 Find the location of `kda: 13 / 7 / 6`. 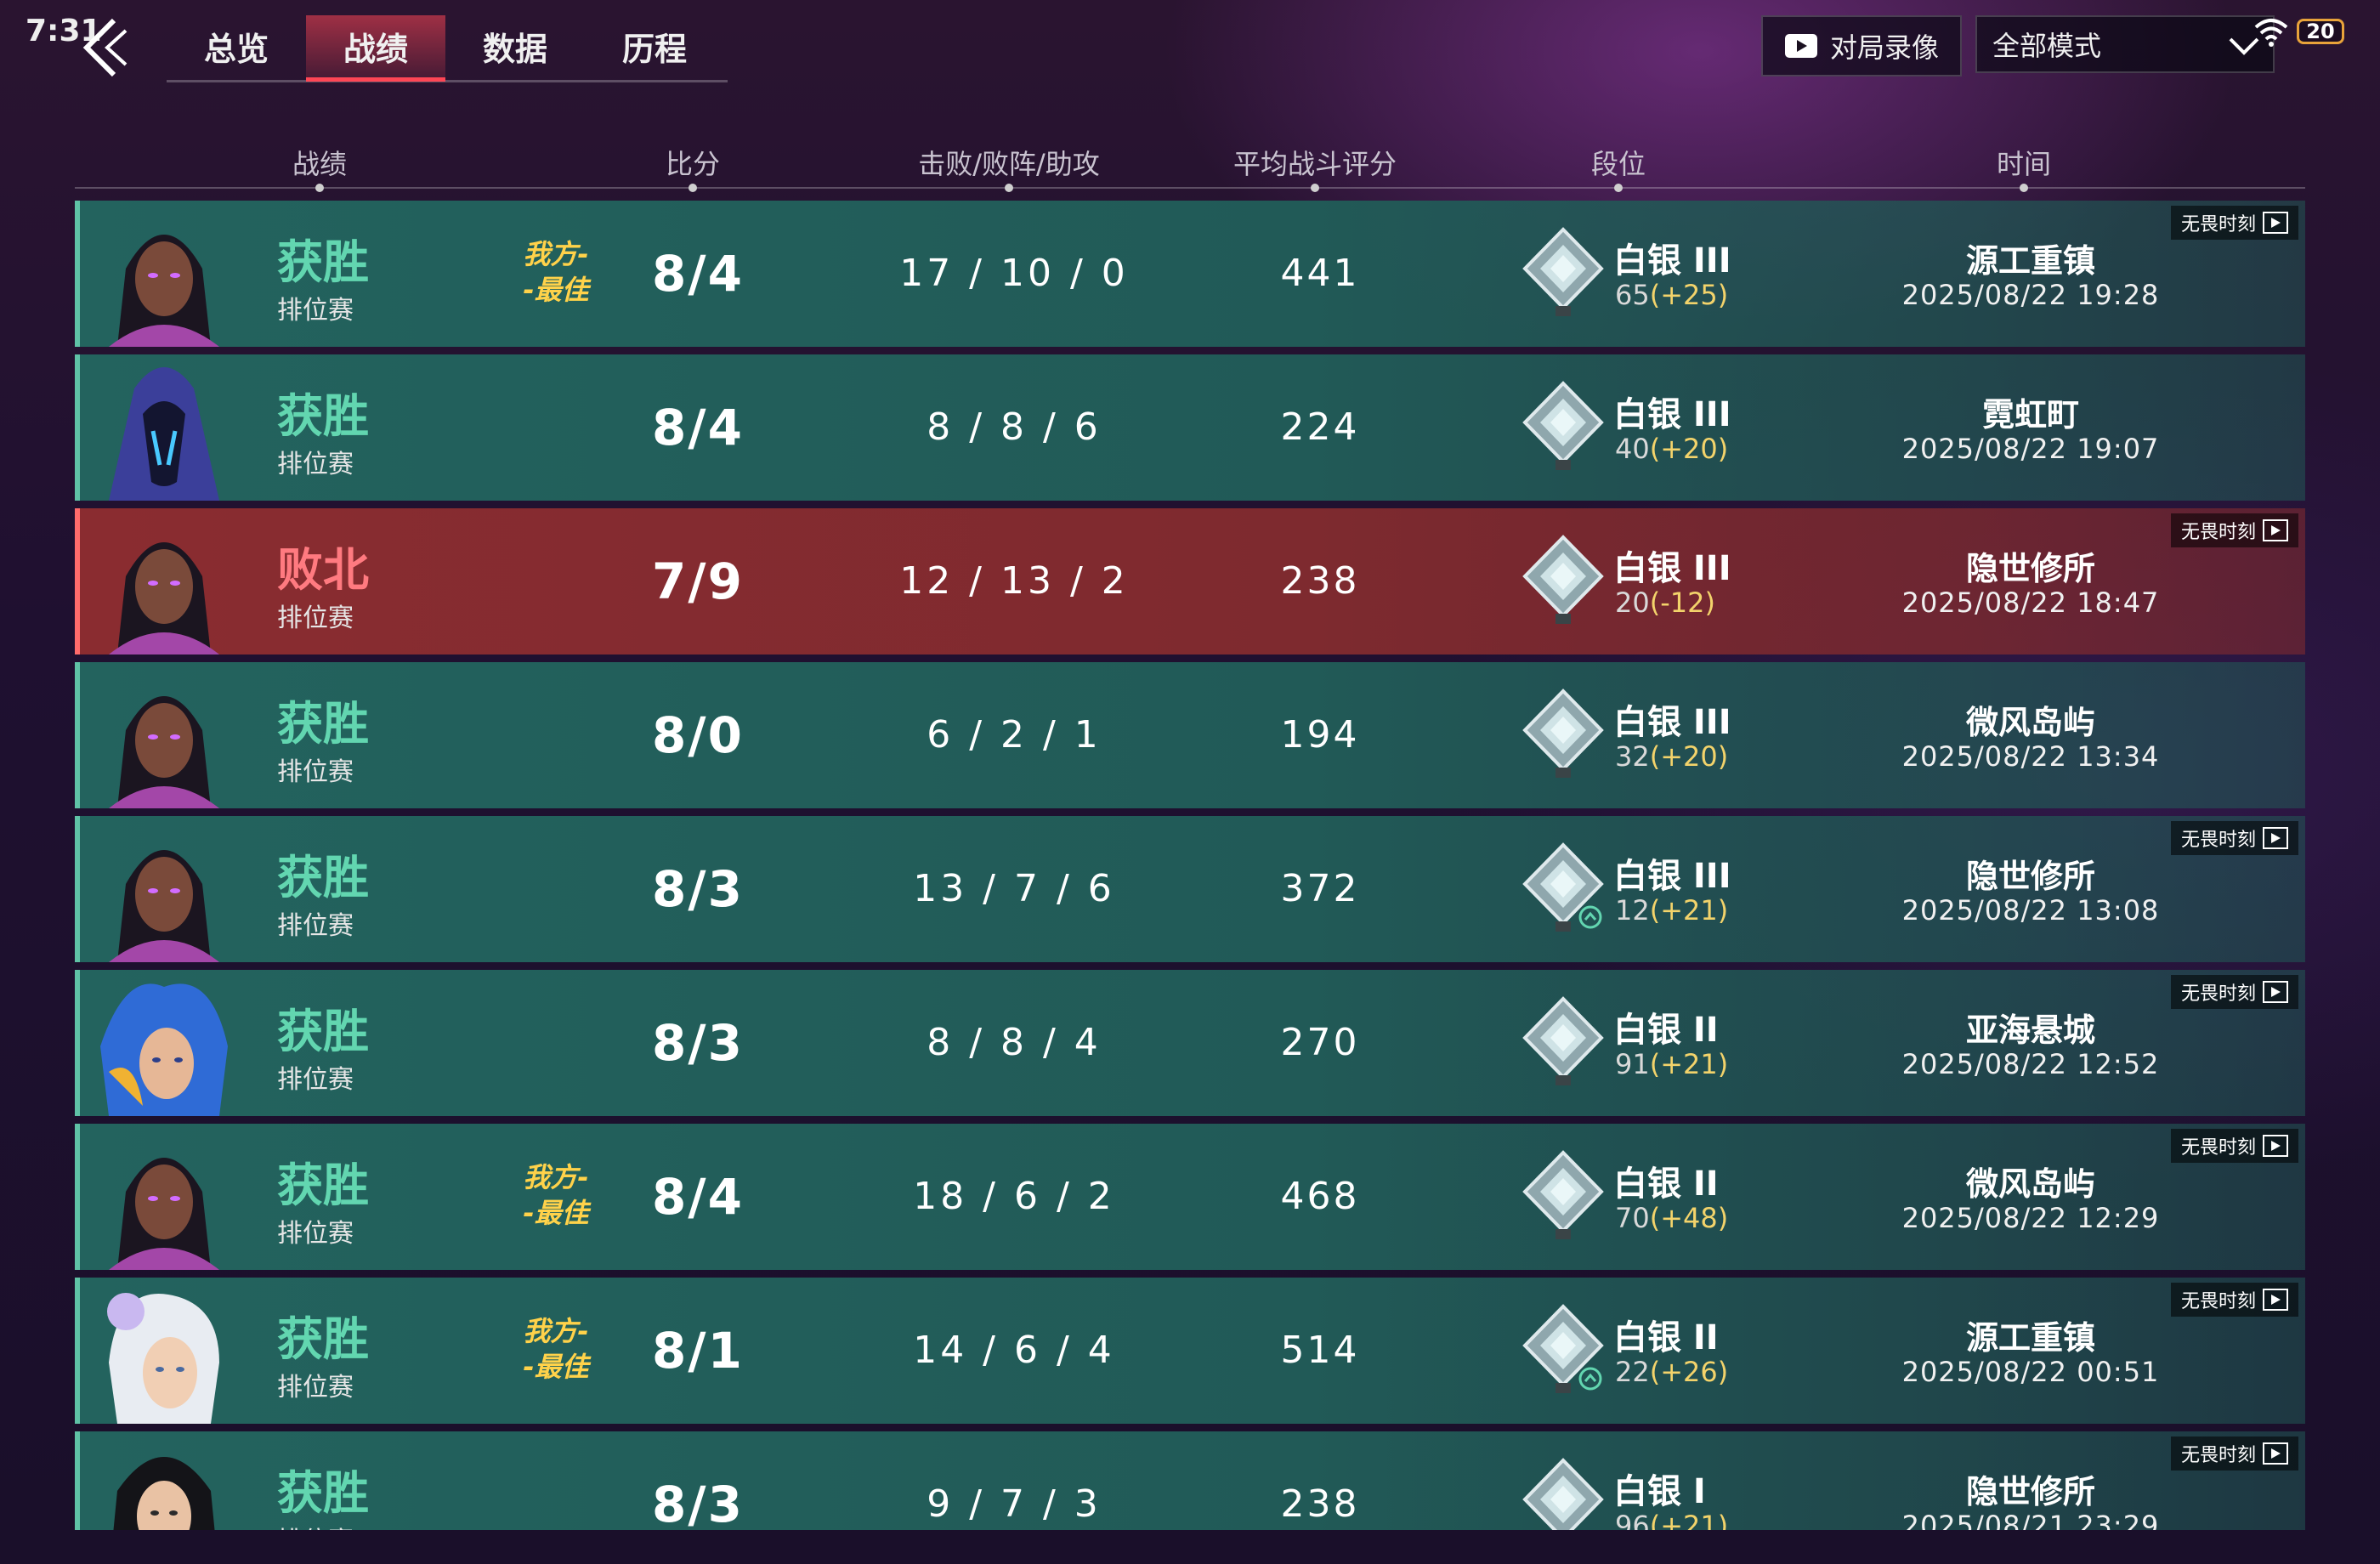

kda: 13 / 7 / 6 is located at coordinates (1014, 888).